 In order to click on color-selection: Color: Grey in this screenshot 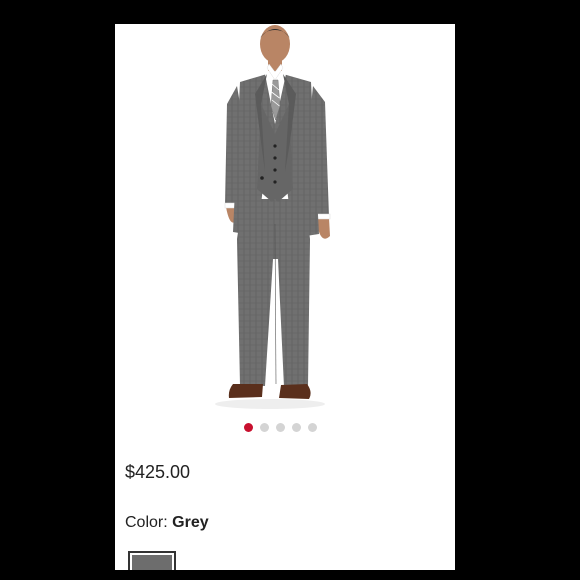, I will do `click(167, 523)`.